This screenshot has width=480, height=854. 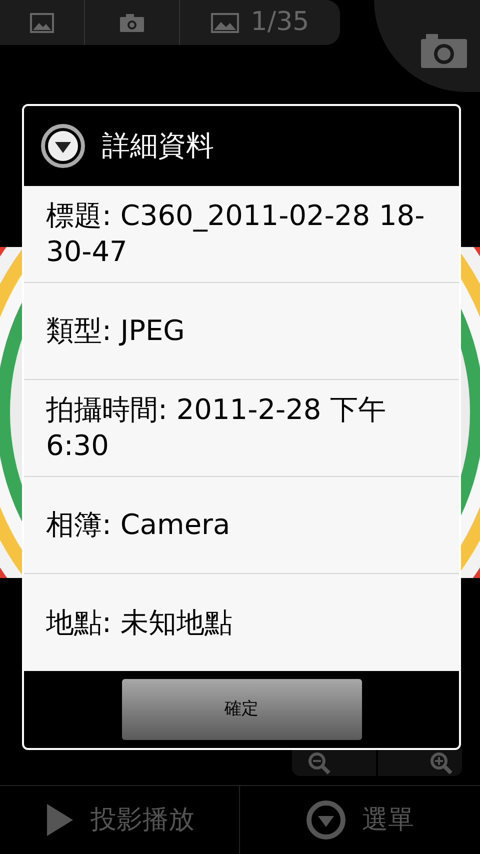 What do you see at coordinates (420, 762) in the screenshot?
I see `zoom-in-button` at bounding box center [420, 762].